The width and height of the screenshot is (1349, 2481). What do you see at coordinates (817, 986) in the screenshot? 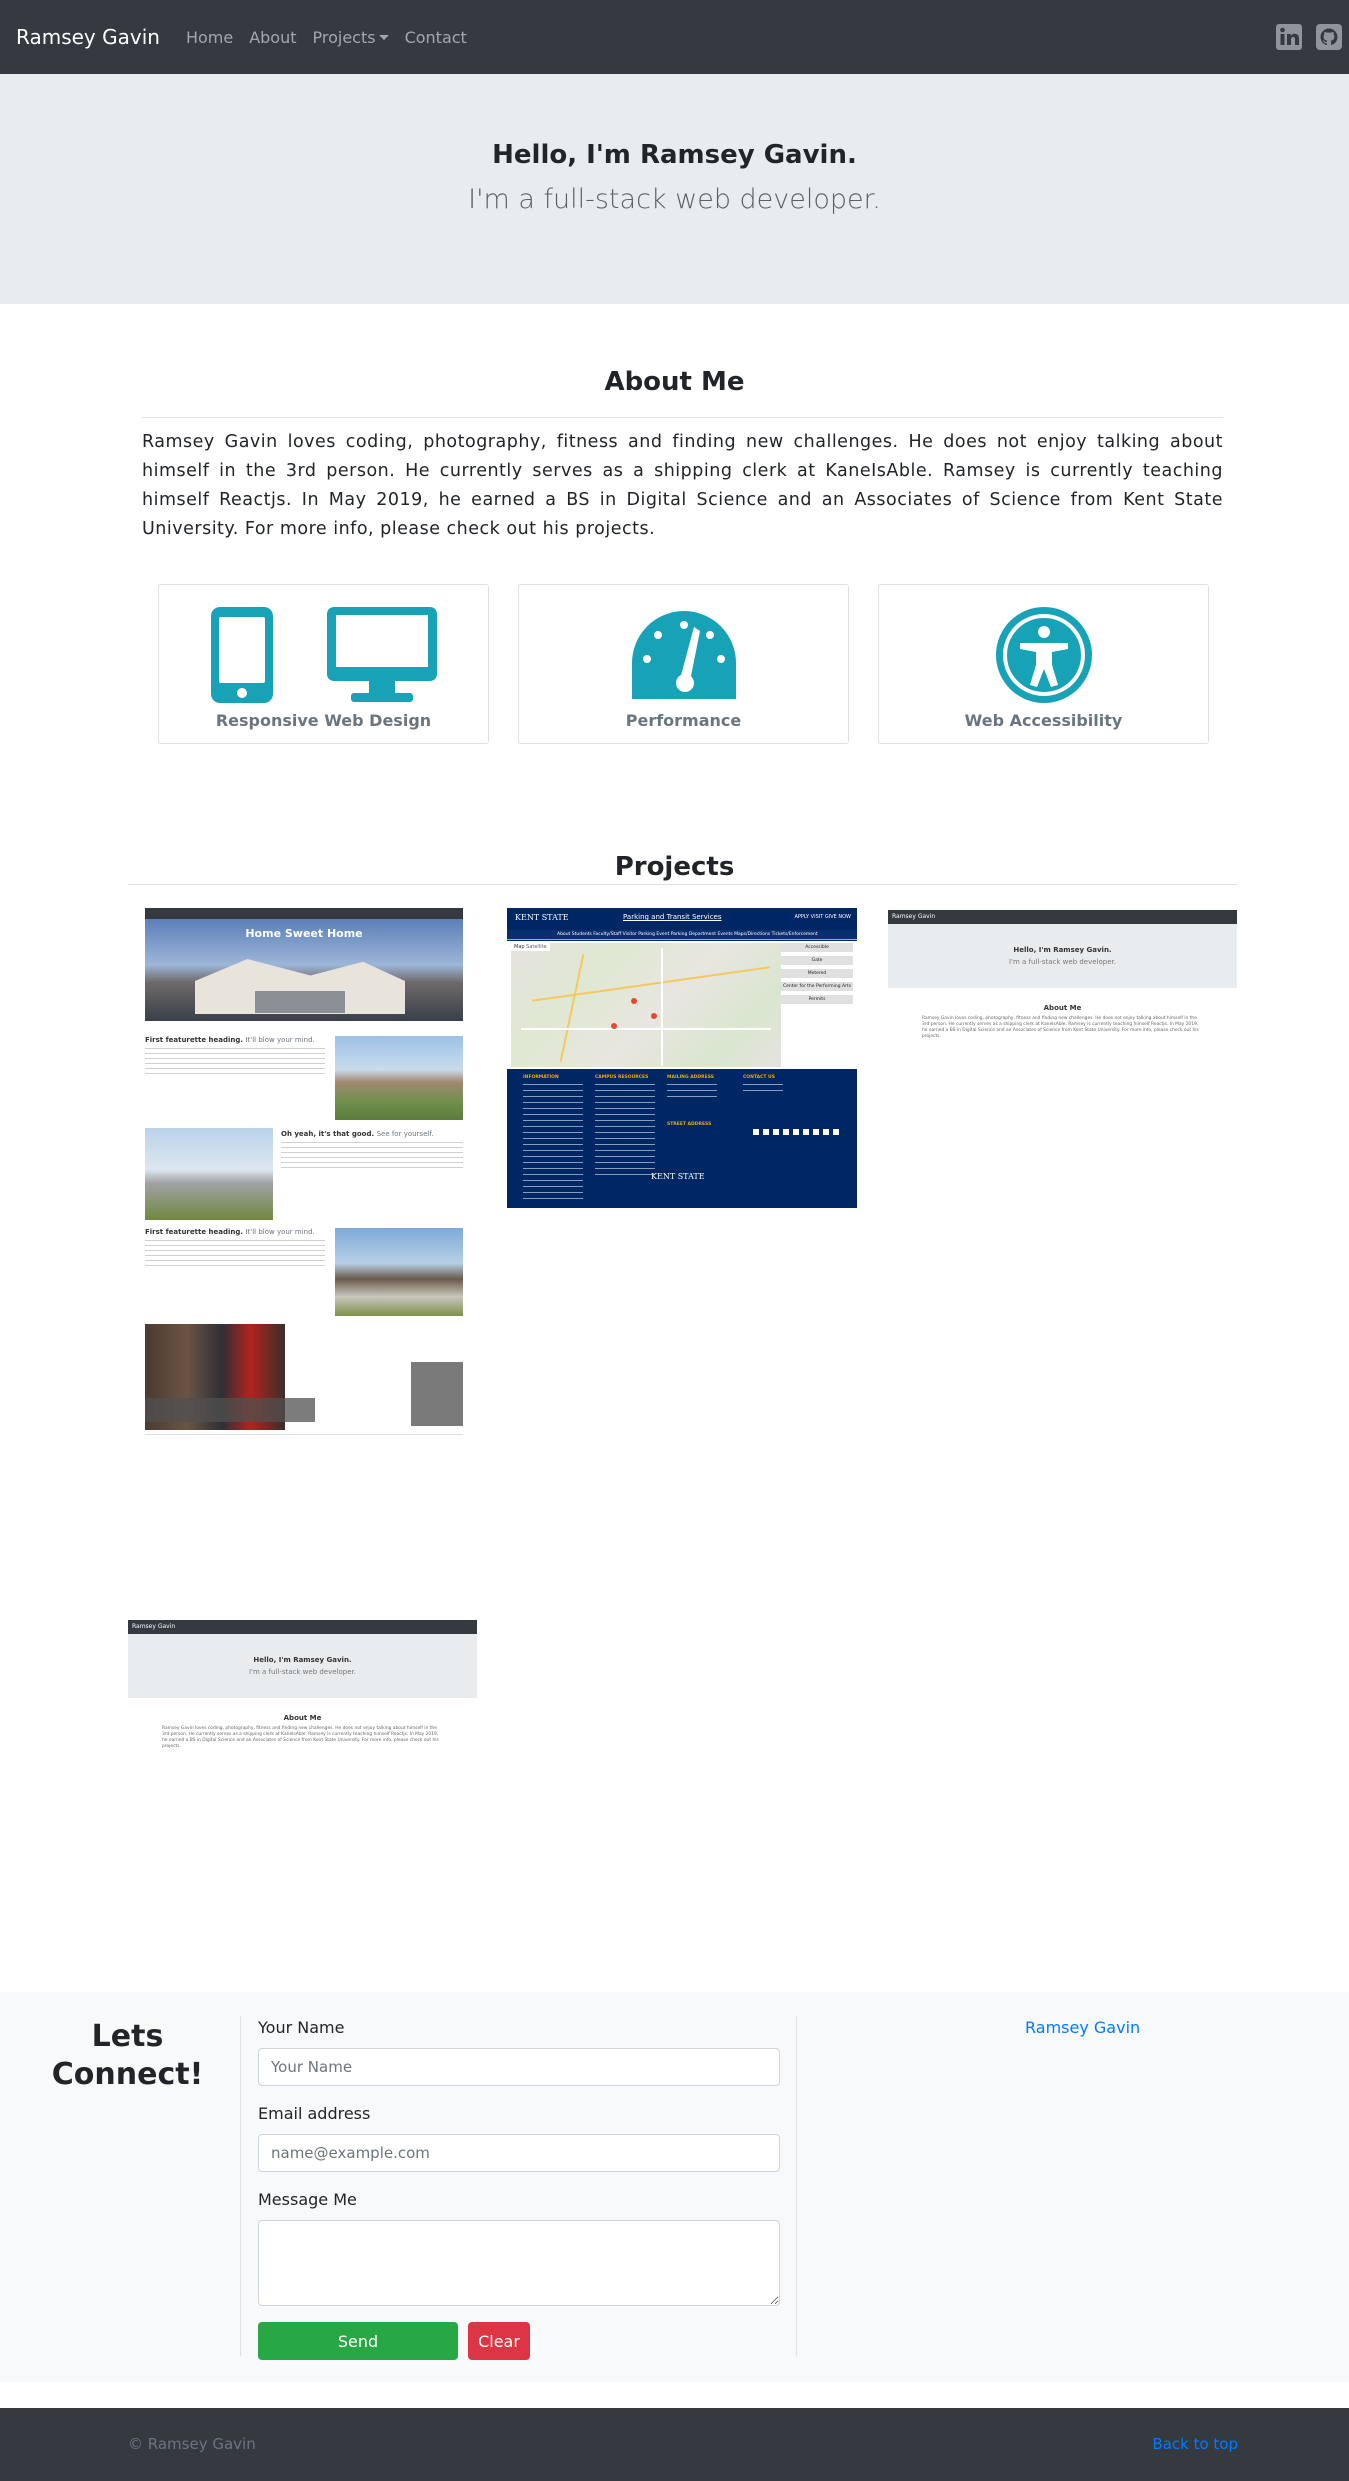
I see `kent-btn-cpa: Center for the Performing Arts` at bounding box center [817, 986].